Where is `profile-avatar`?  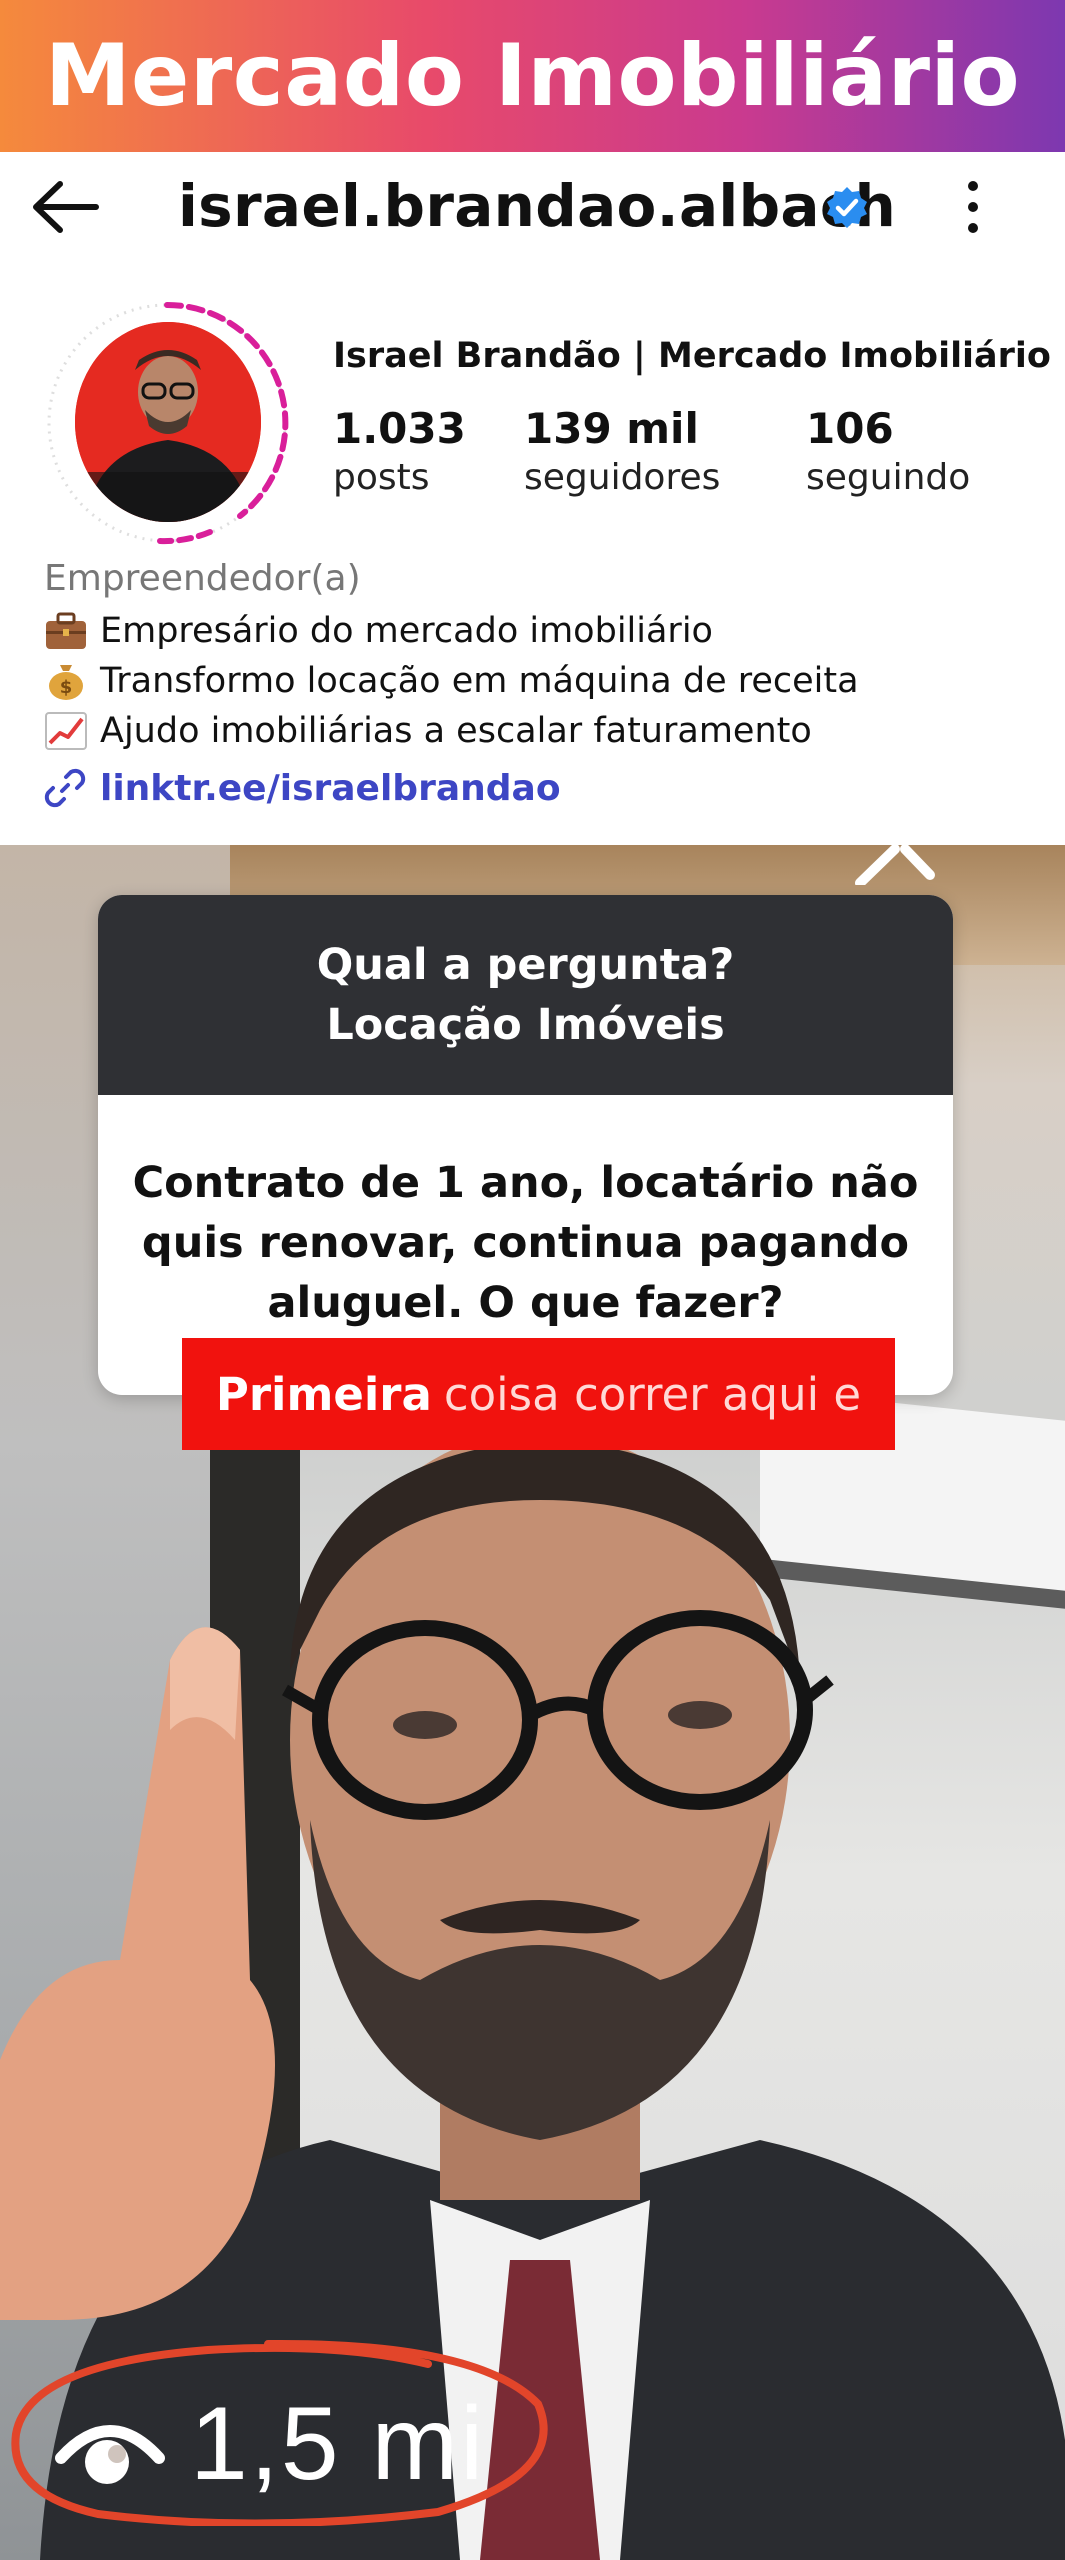
profile-avatar is located at coordinates (167, 423).